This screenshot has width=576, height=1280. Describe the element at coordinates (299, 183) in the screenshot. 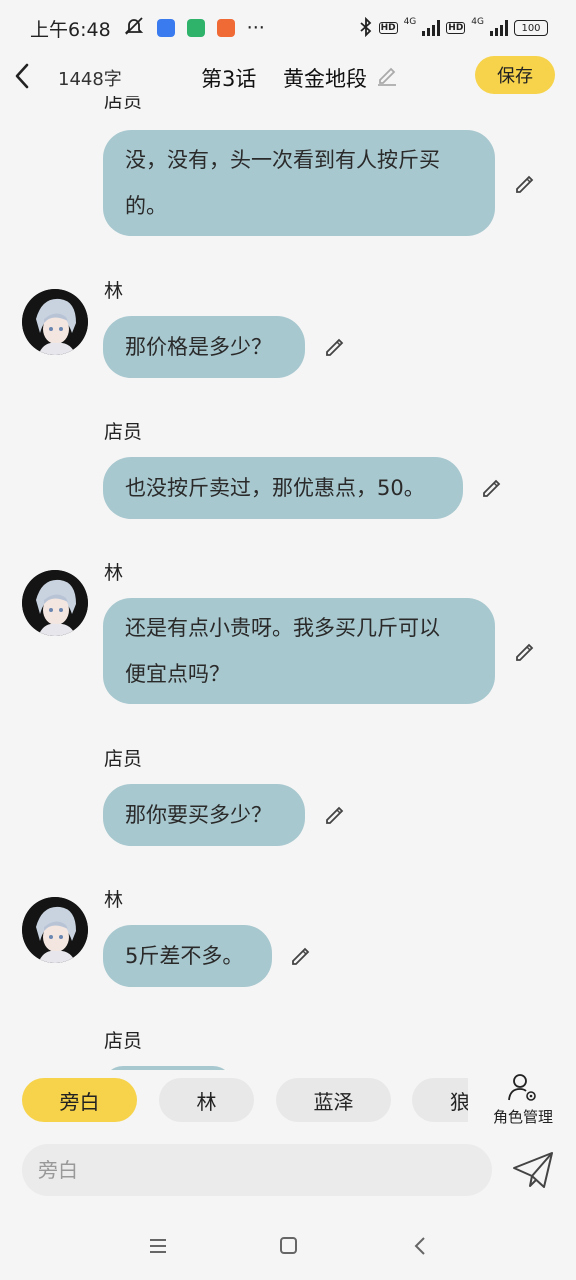

I see `message-bubble: 没，没有，头一次看到有人按斤买 的。` at that location.